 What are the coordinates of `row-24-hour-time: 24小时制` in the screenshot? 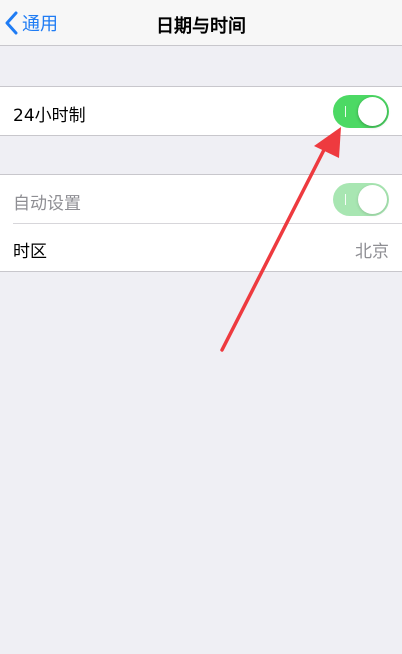 It's located at (201, 111).